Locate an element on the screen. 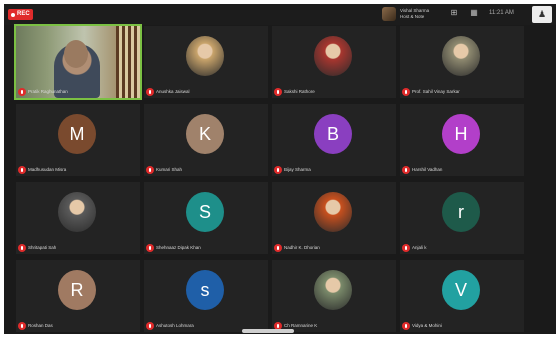 The height and width of the screenshot is (338, 560). participant-nameplate: Nadhir K. Dhorian is located at coordinates (297, 248).